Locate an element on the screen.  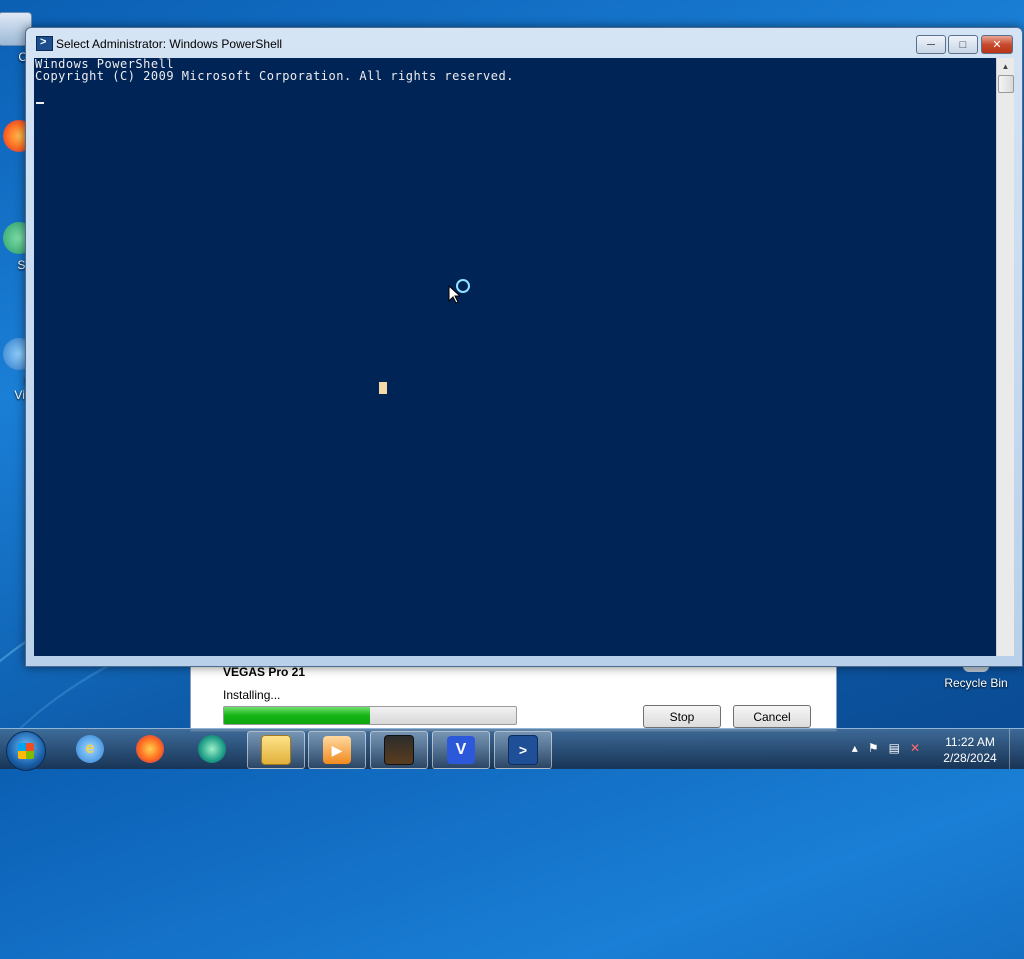
taskbar-item-explorer is located at coordinates (276, 750).